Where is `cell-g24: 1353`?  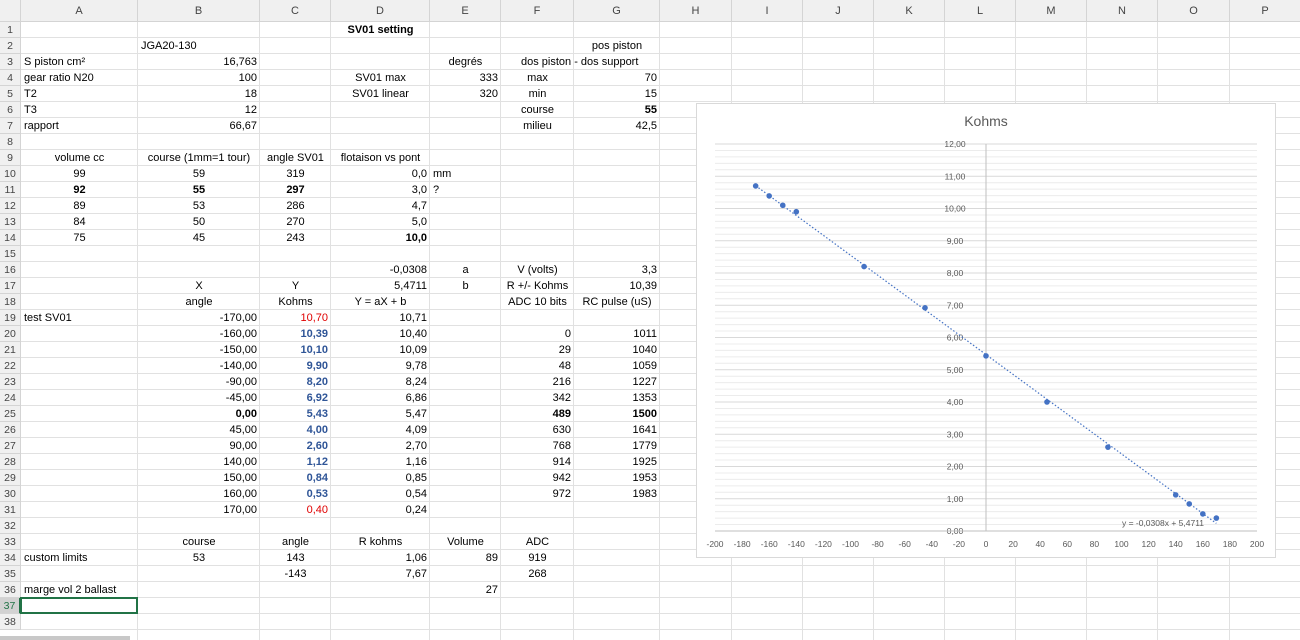
cell-g24: 1353 is located at coordinates (617, 398).